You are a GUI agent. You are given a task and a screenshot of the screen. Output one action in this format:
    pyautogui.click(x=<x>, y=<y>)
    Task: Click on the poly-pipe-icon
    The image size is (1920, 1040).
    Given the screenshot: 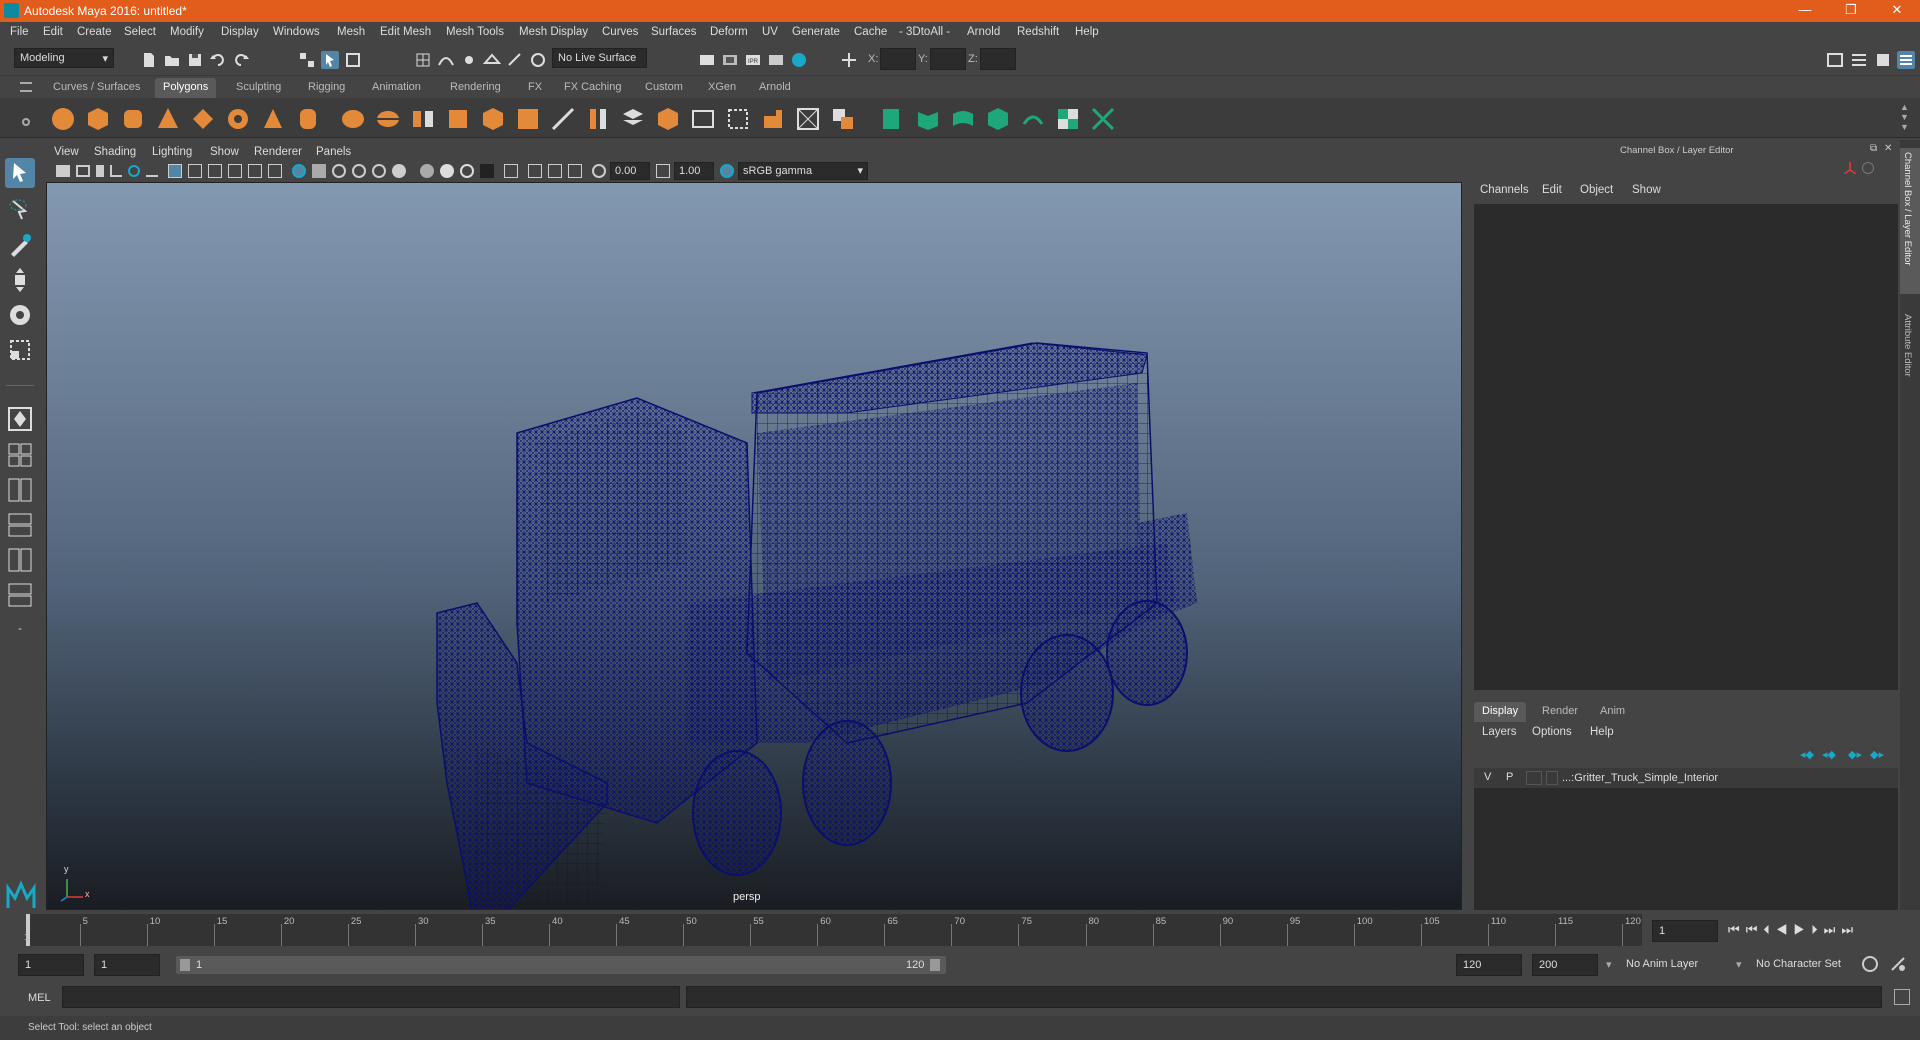 What is the action you would take?
    pyautogui.click(x=308, y=119)
    